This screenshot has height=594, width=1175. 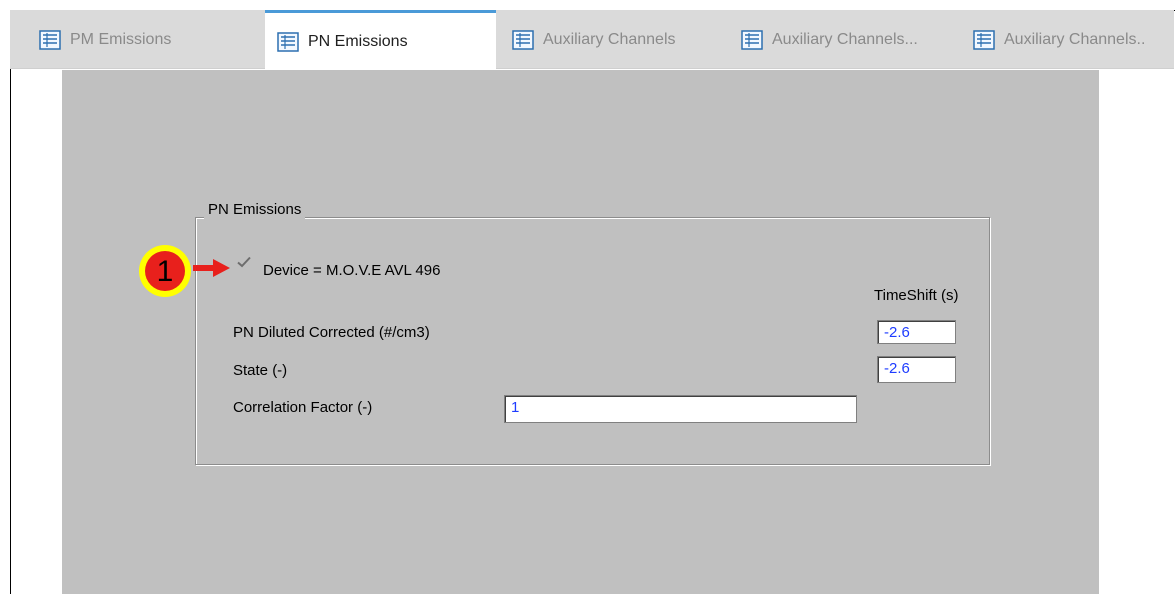 I want to click on tab-label: Auxiliary Channels.., so click(x=1075, y=39).